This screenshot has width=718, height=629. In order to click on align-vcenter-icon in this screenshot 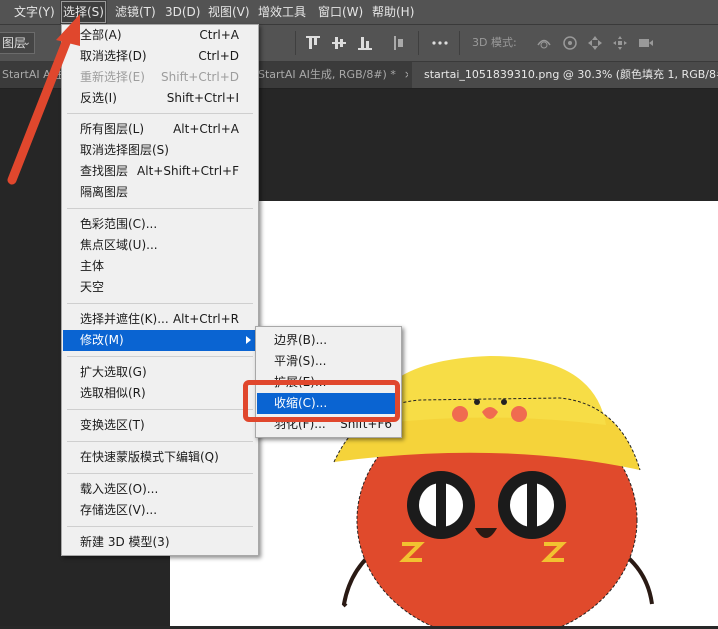, I will do `click(339, 43)`.